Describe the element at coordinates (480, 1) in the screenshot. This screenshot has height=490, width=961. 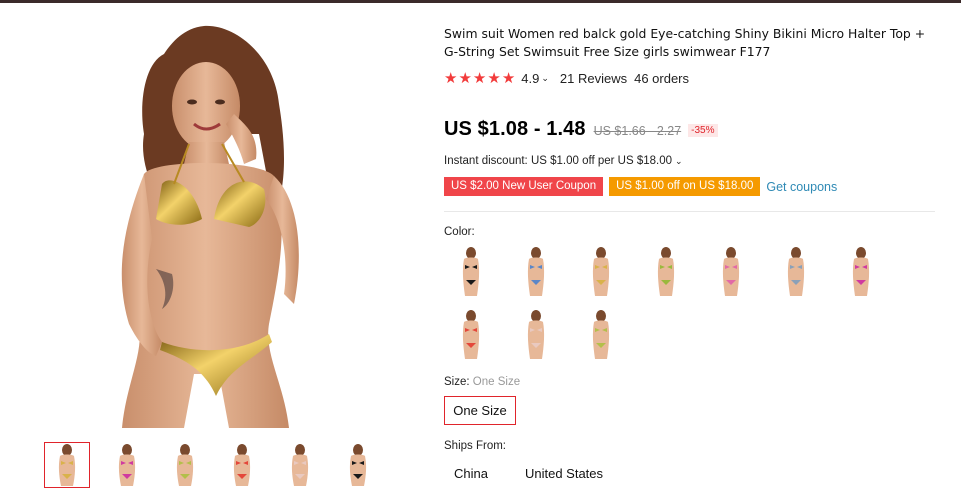
I see `top-border` at that location.